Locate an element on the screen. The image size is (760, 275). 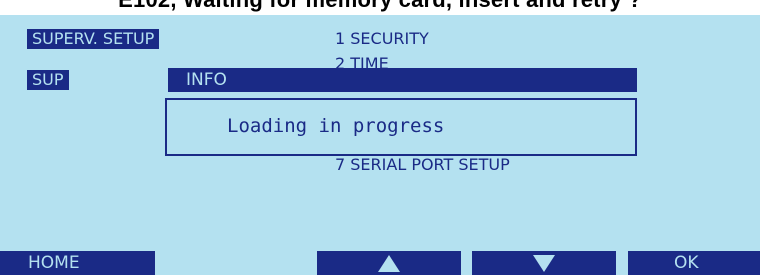
dialog-title: INFO is located at coordinates (402, 80).